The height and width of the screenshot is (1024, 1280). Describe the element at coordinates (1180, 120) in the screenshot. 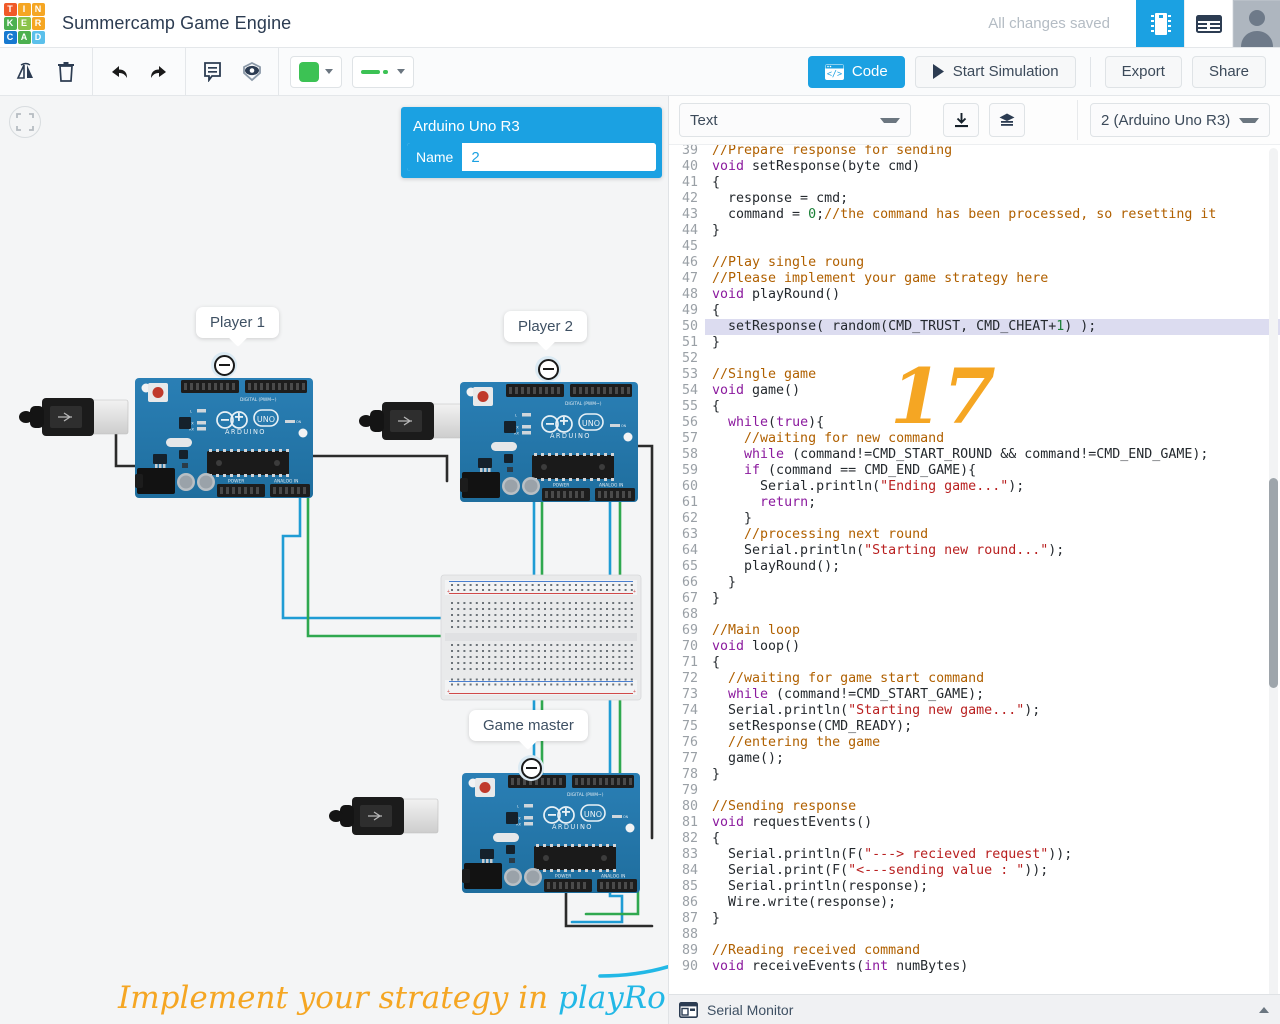

I see `board-select: 2 (Arduino Uno R3)` at that location.